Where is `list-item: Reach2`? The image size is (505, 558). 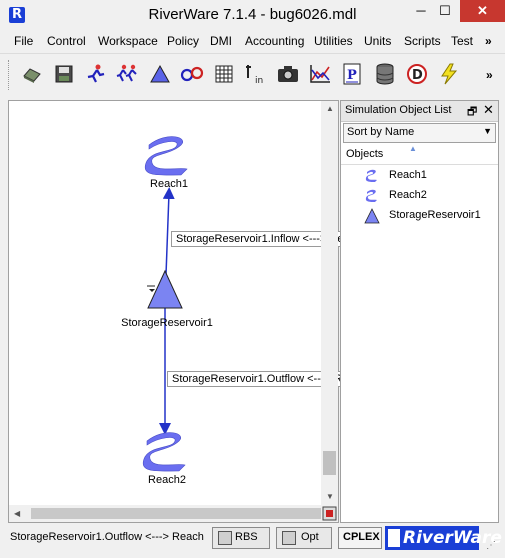
list-item: Reach2 is located at coordinates (426, 196).